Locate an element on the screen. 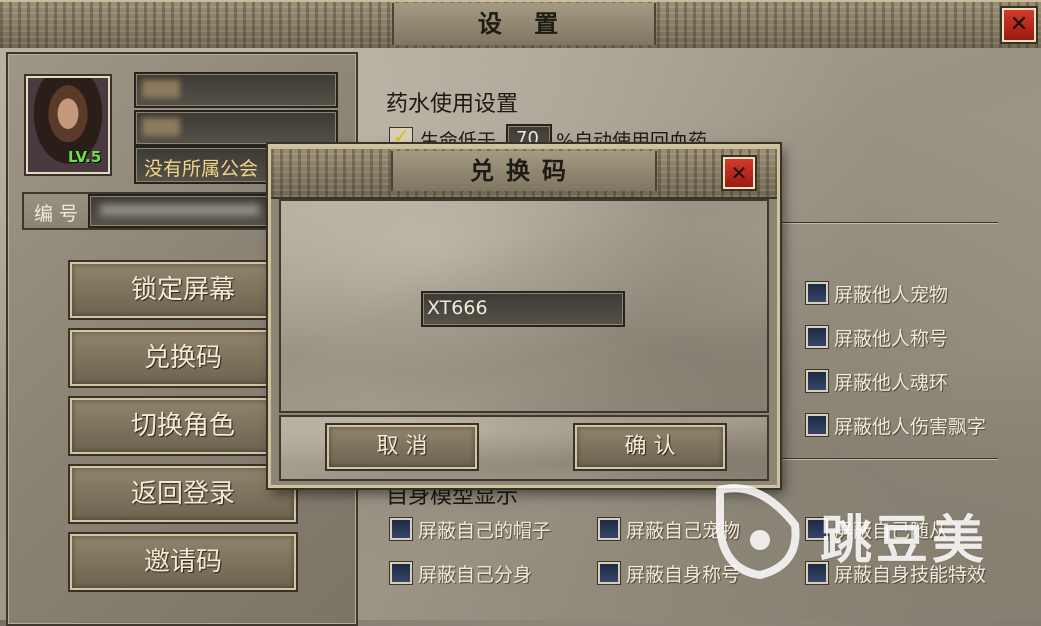  lock-screen-button: 锁定屏幕 is located at coordinates (183, 290).